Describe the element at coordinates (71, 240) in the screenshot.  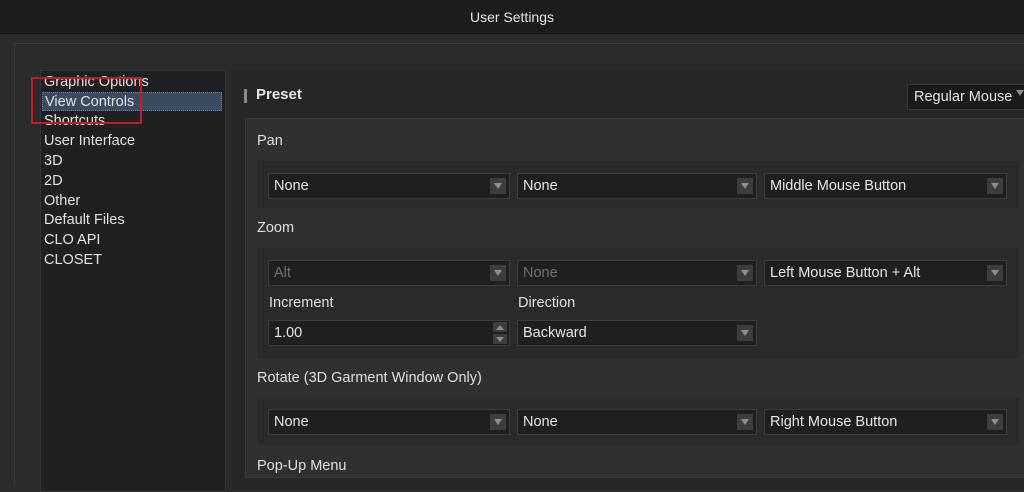
I see `sidebar-item-clo-api: CLO API` at that location.